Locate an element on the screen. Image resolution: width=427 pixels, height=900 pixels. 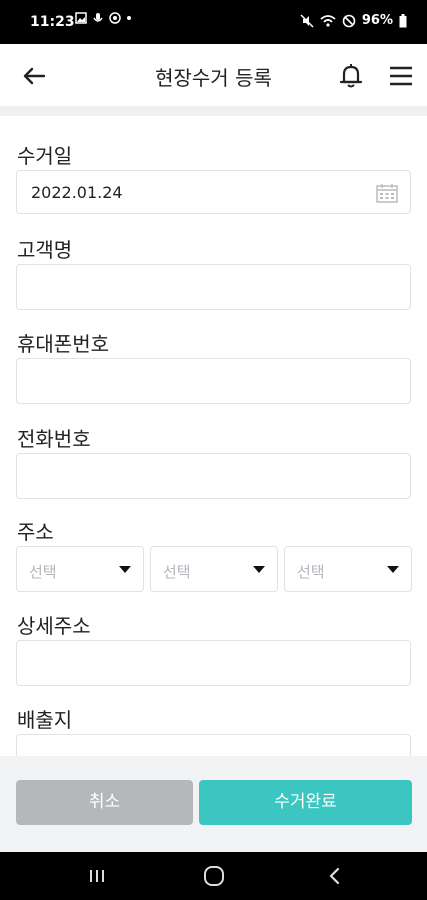
mobile-label: 휴대폰번호 is located at coordinates (63, 344).